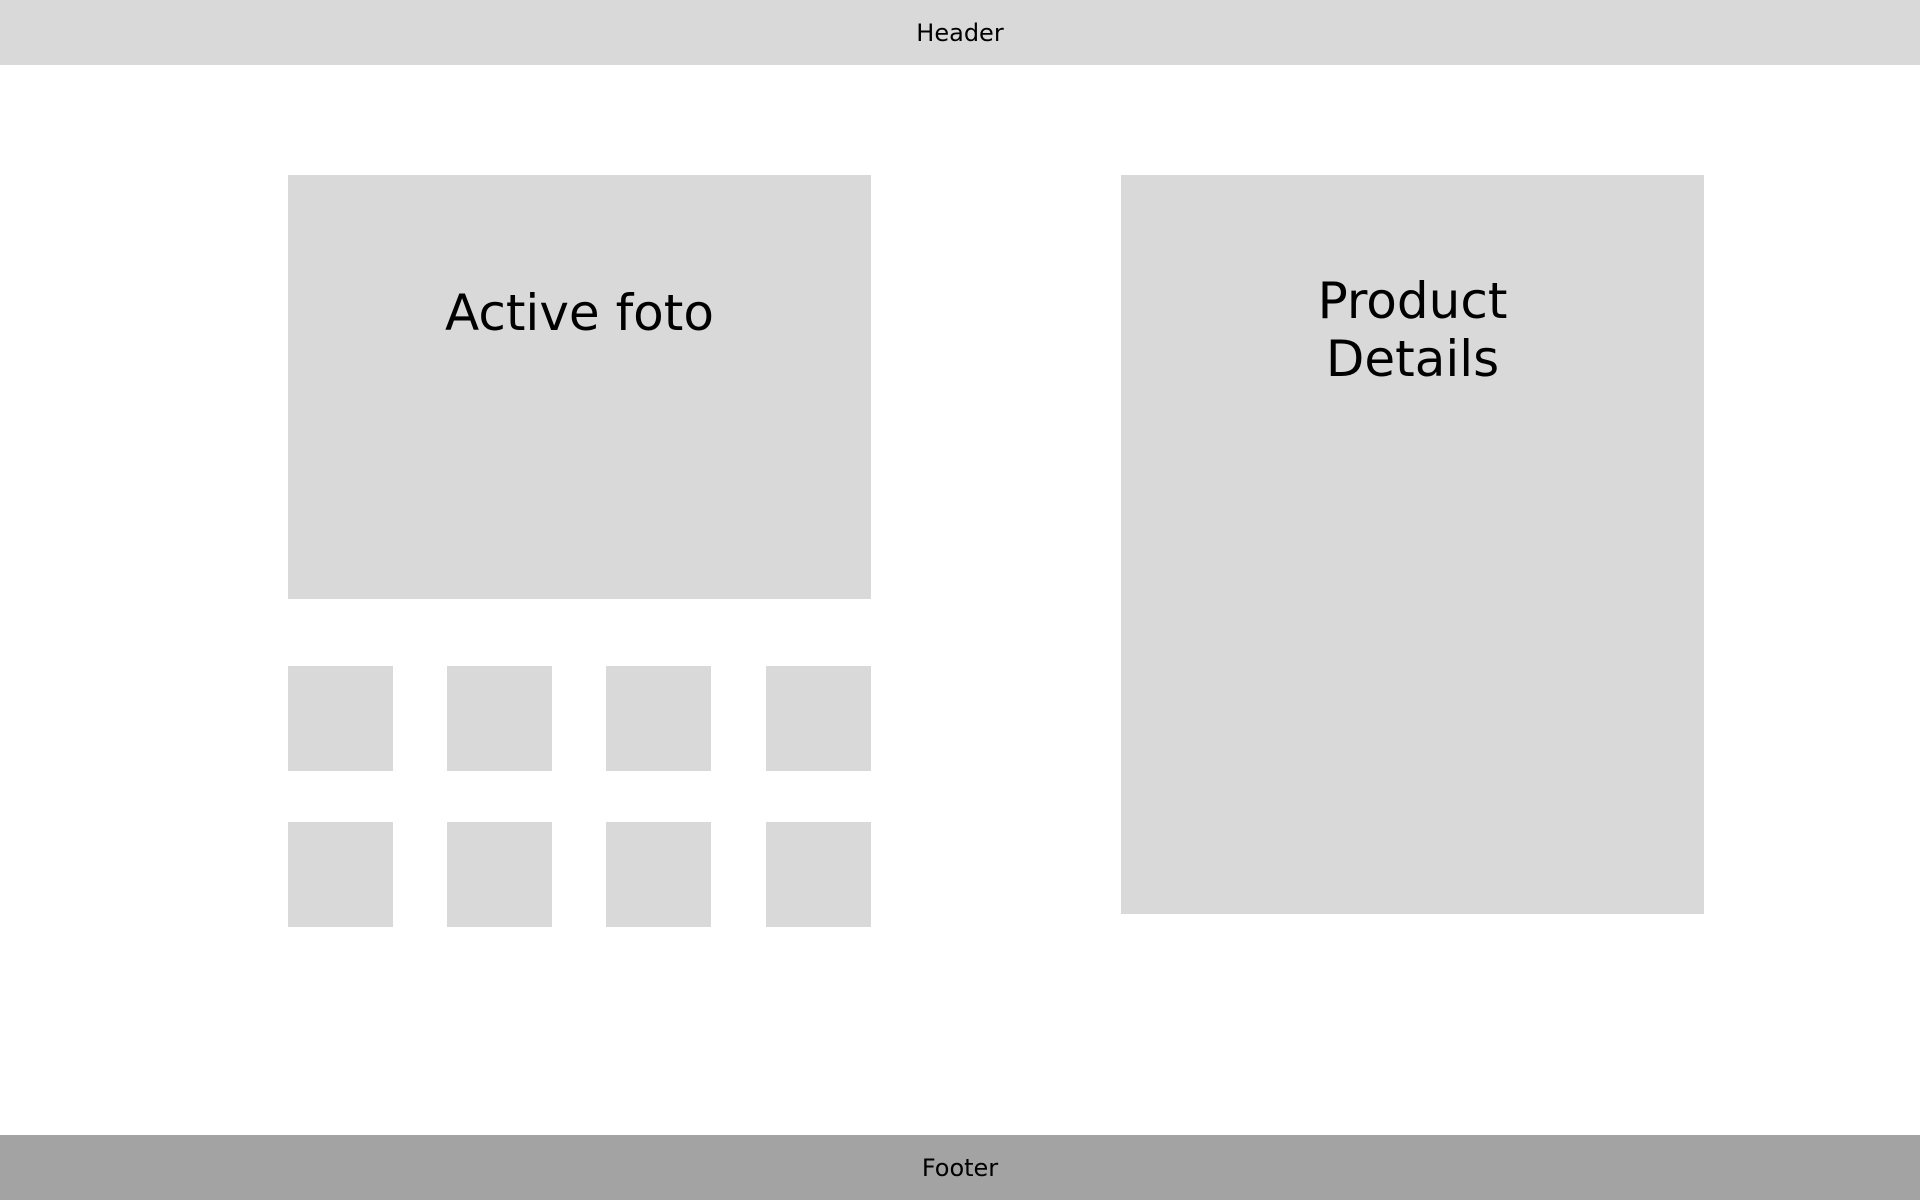 This screenshot has height=1200, width=1920. I want to click on active-photo: Active foto, so click(579, 387).